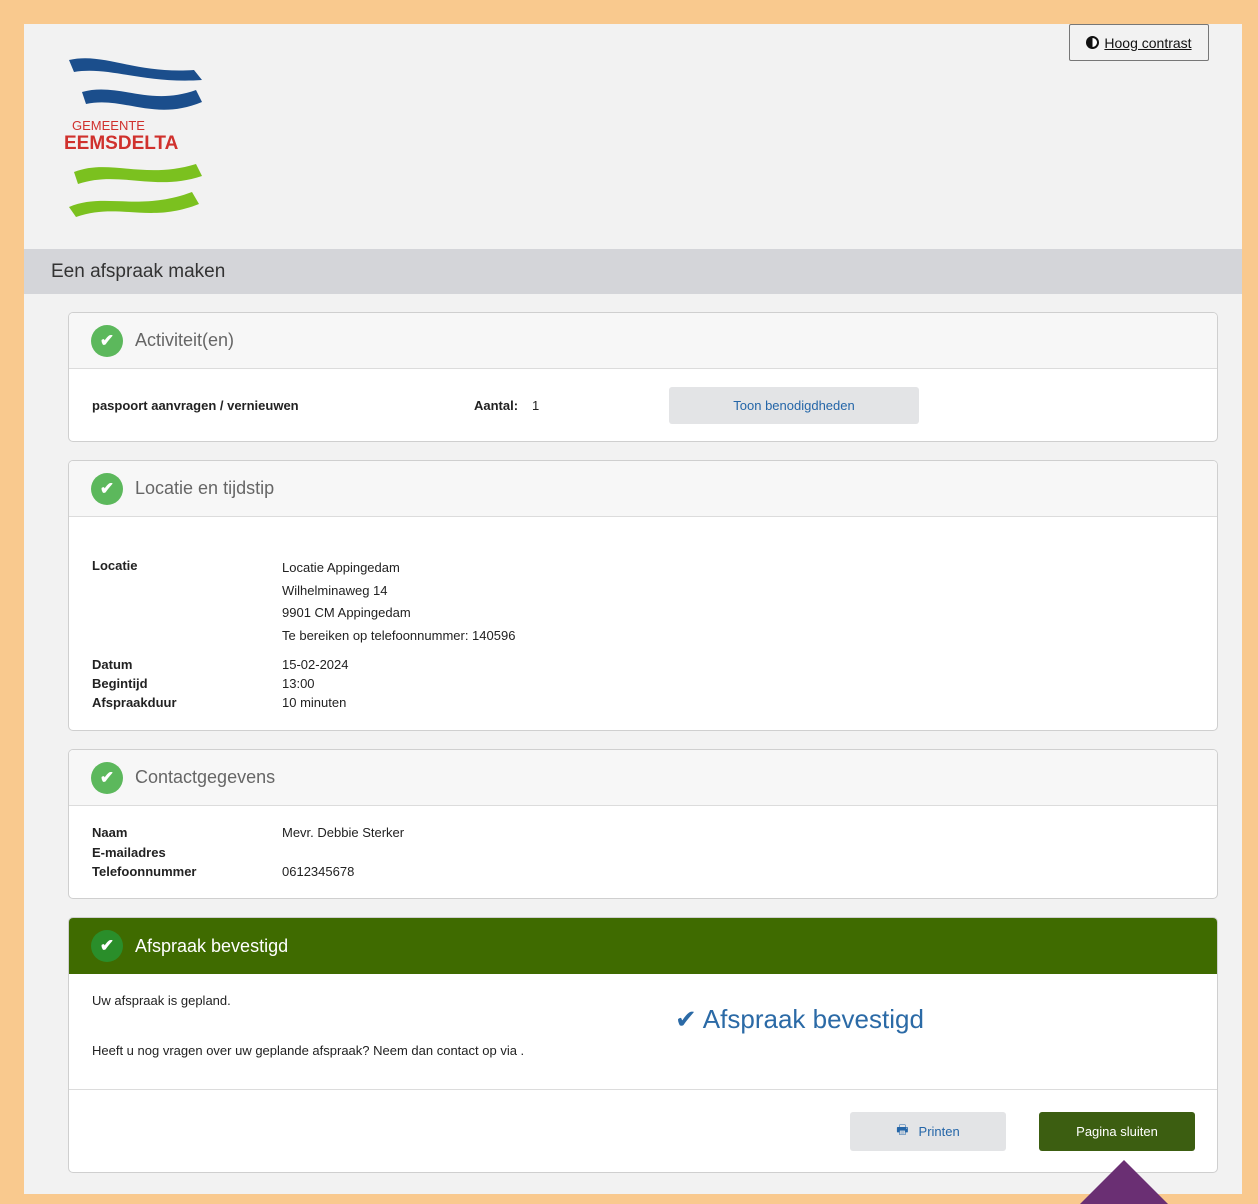 The width and height of the screenshot is (1258, 1204). I want to click on duration-value: 10 minuten, so click(314, 702).